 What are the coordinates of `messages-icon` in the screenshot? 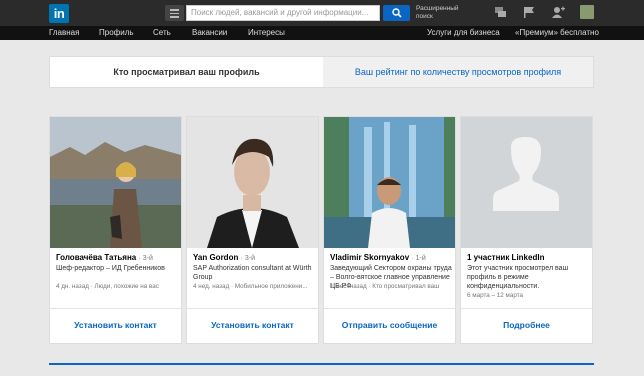 It's located at (500, 12).